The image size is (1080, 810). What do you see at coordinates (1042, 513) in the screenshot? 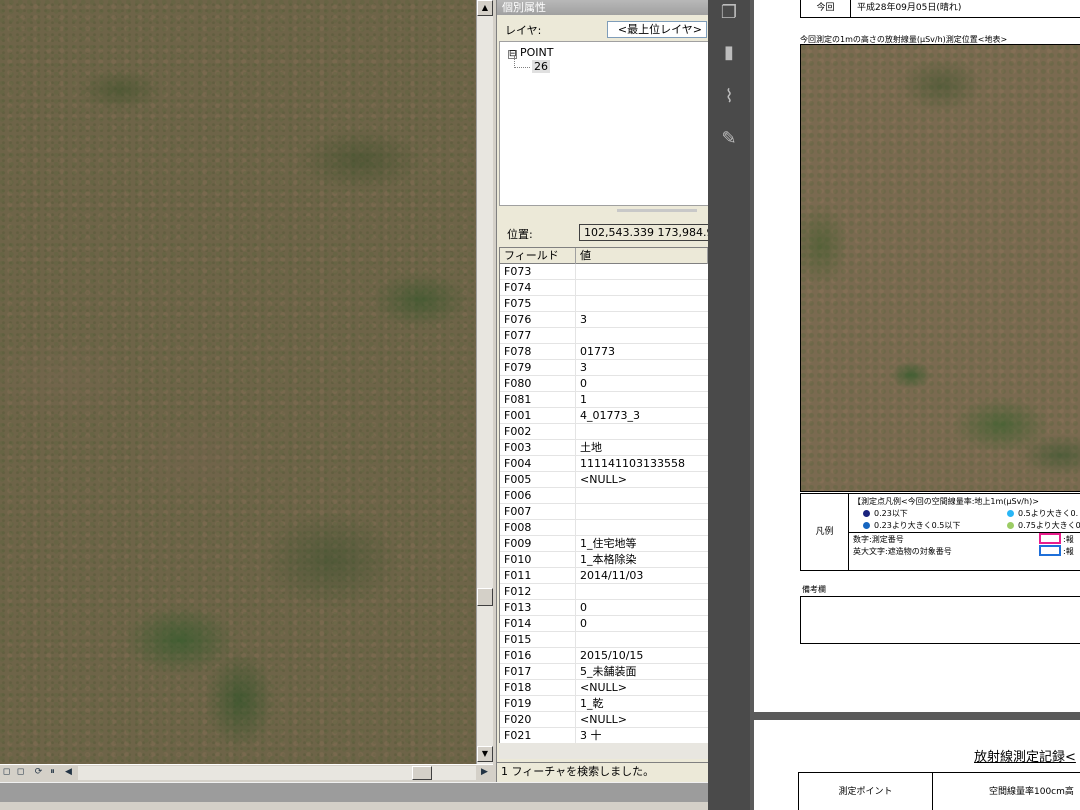
I see `legend-item: 0.5より大きく0.` at bounding box center [1042, 513].